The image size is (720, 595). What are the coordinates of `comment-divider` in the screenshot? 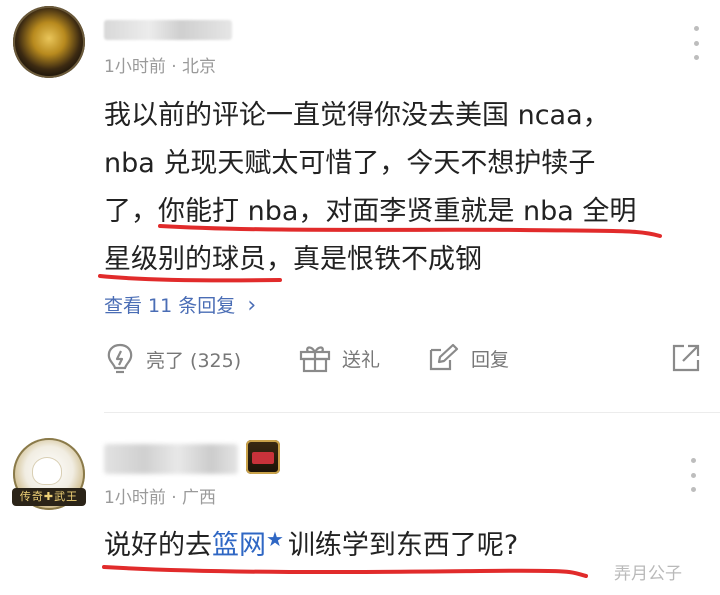 It's located at (412, 412).